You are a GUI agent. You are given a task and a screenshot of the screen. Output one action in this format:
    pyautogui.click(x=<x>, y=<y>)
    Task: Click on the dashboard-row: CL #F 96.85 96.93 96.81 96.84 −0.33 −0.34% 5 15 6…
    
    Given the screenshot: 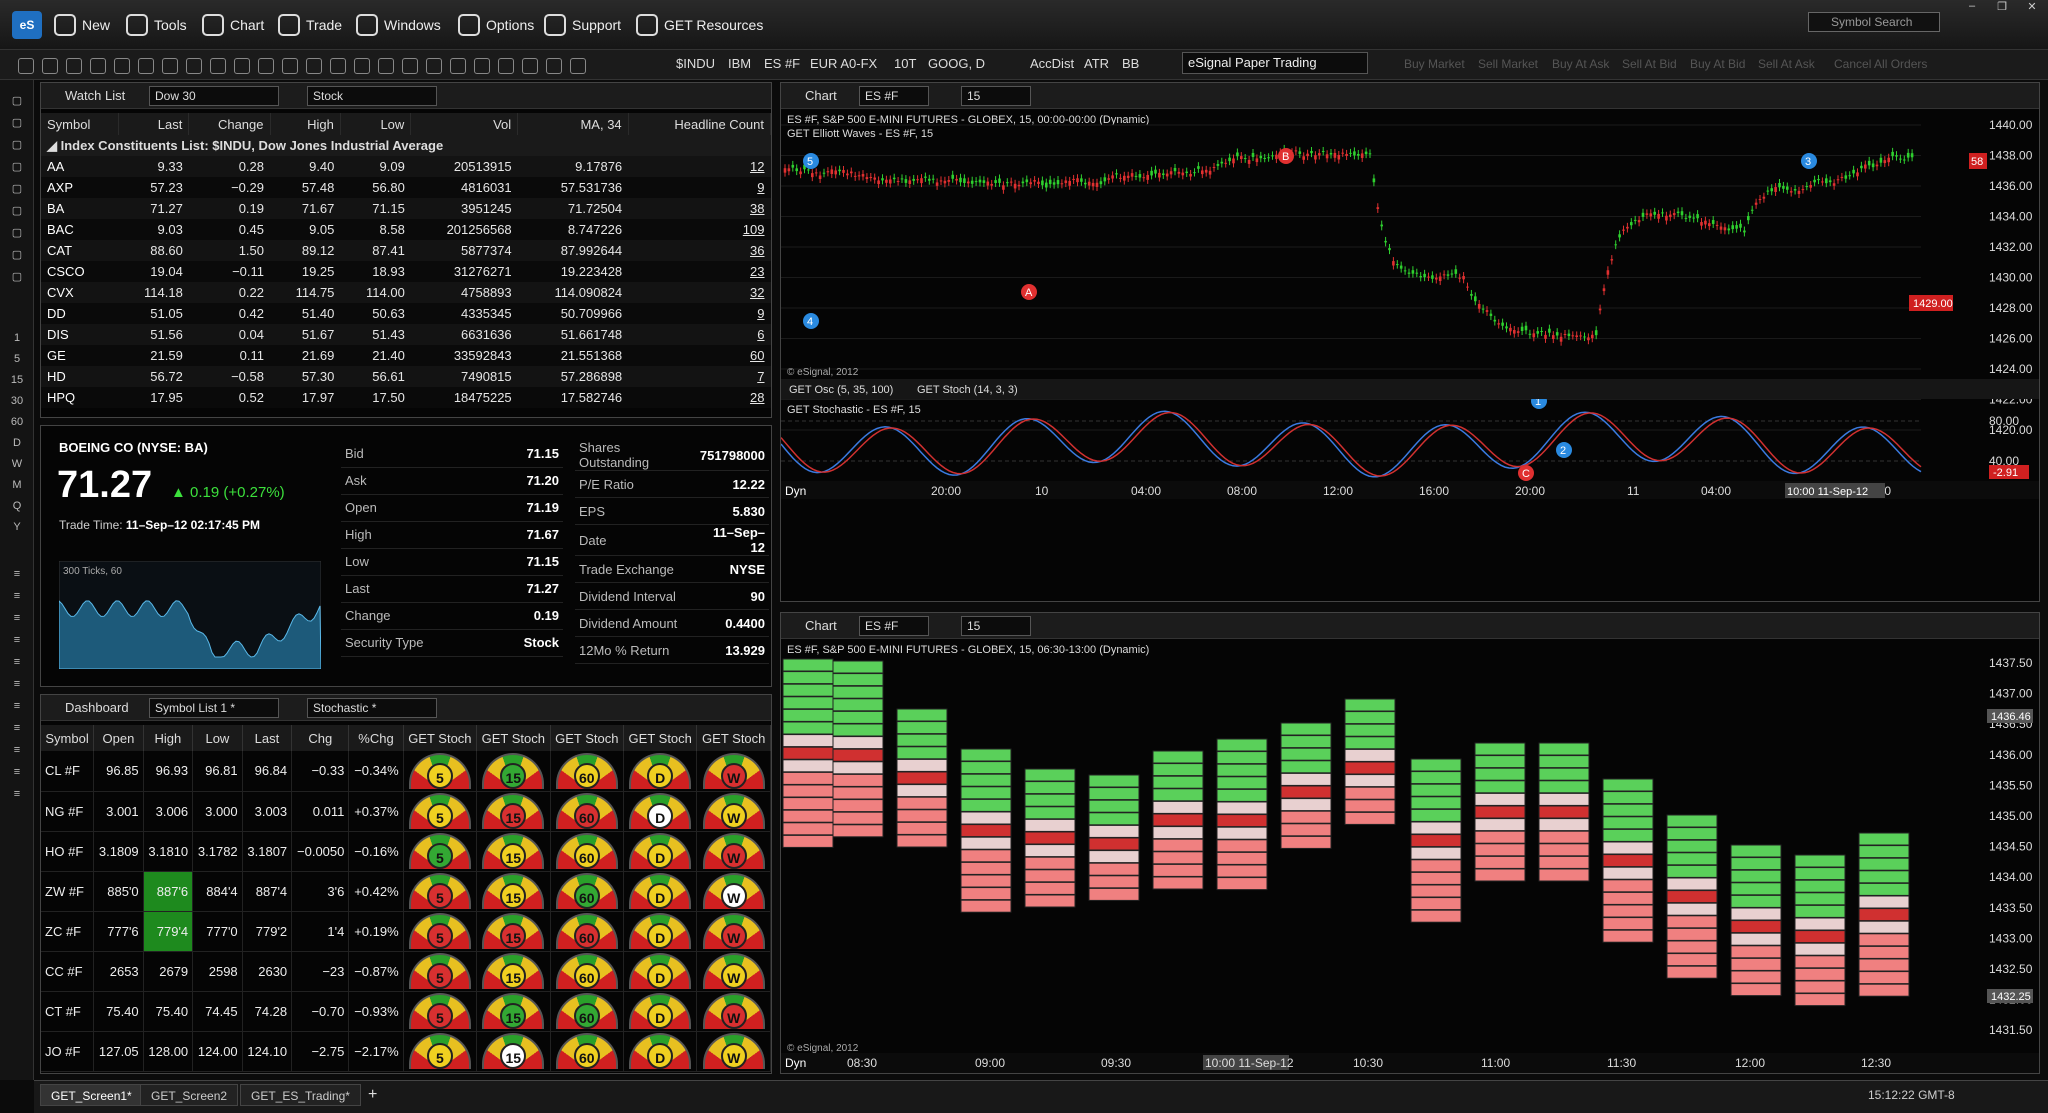 What is the action you would take?
    pyautogui.click(x=406, y=771)
    